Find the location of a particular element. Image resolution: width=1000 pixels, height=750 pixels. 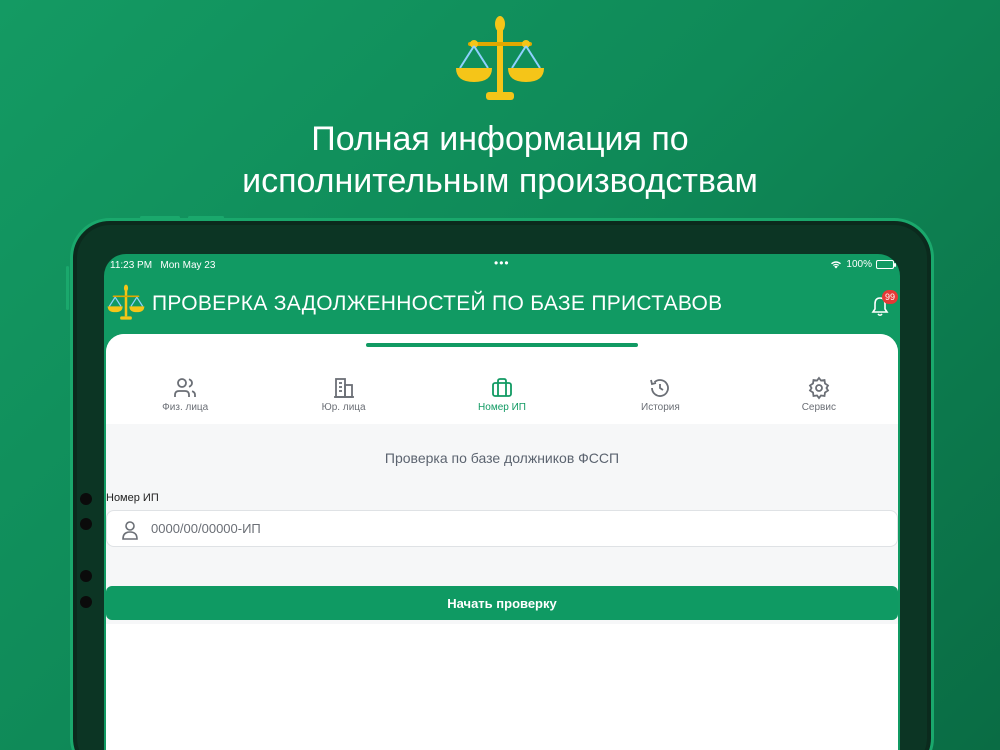

tab-label: История is located at coordinates (660, 407).